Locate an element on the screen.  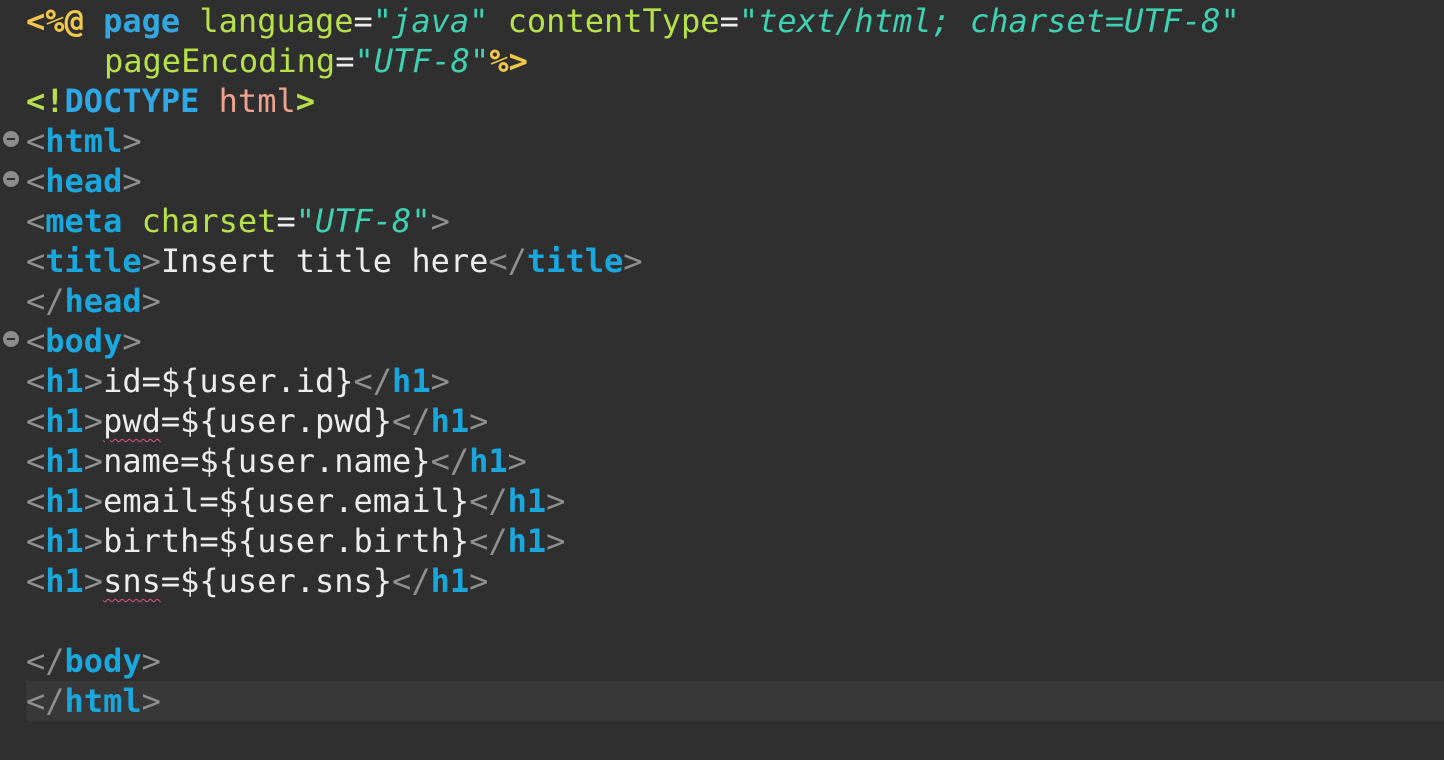
jsp-directive-open: <%@ is located at coordinates (55, 21).